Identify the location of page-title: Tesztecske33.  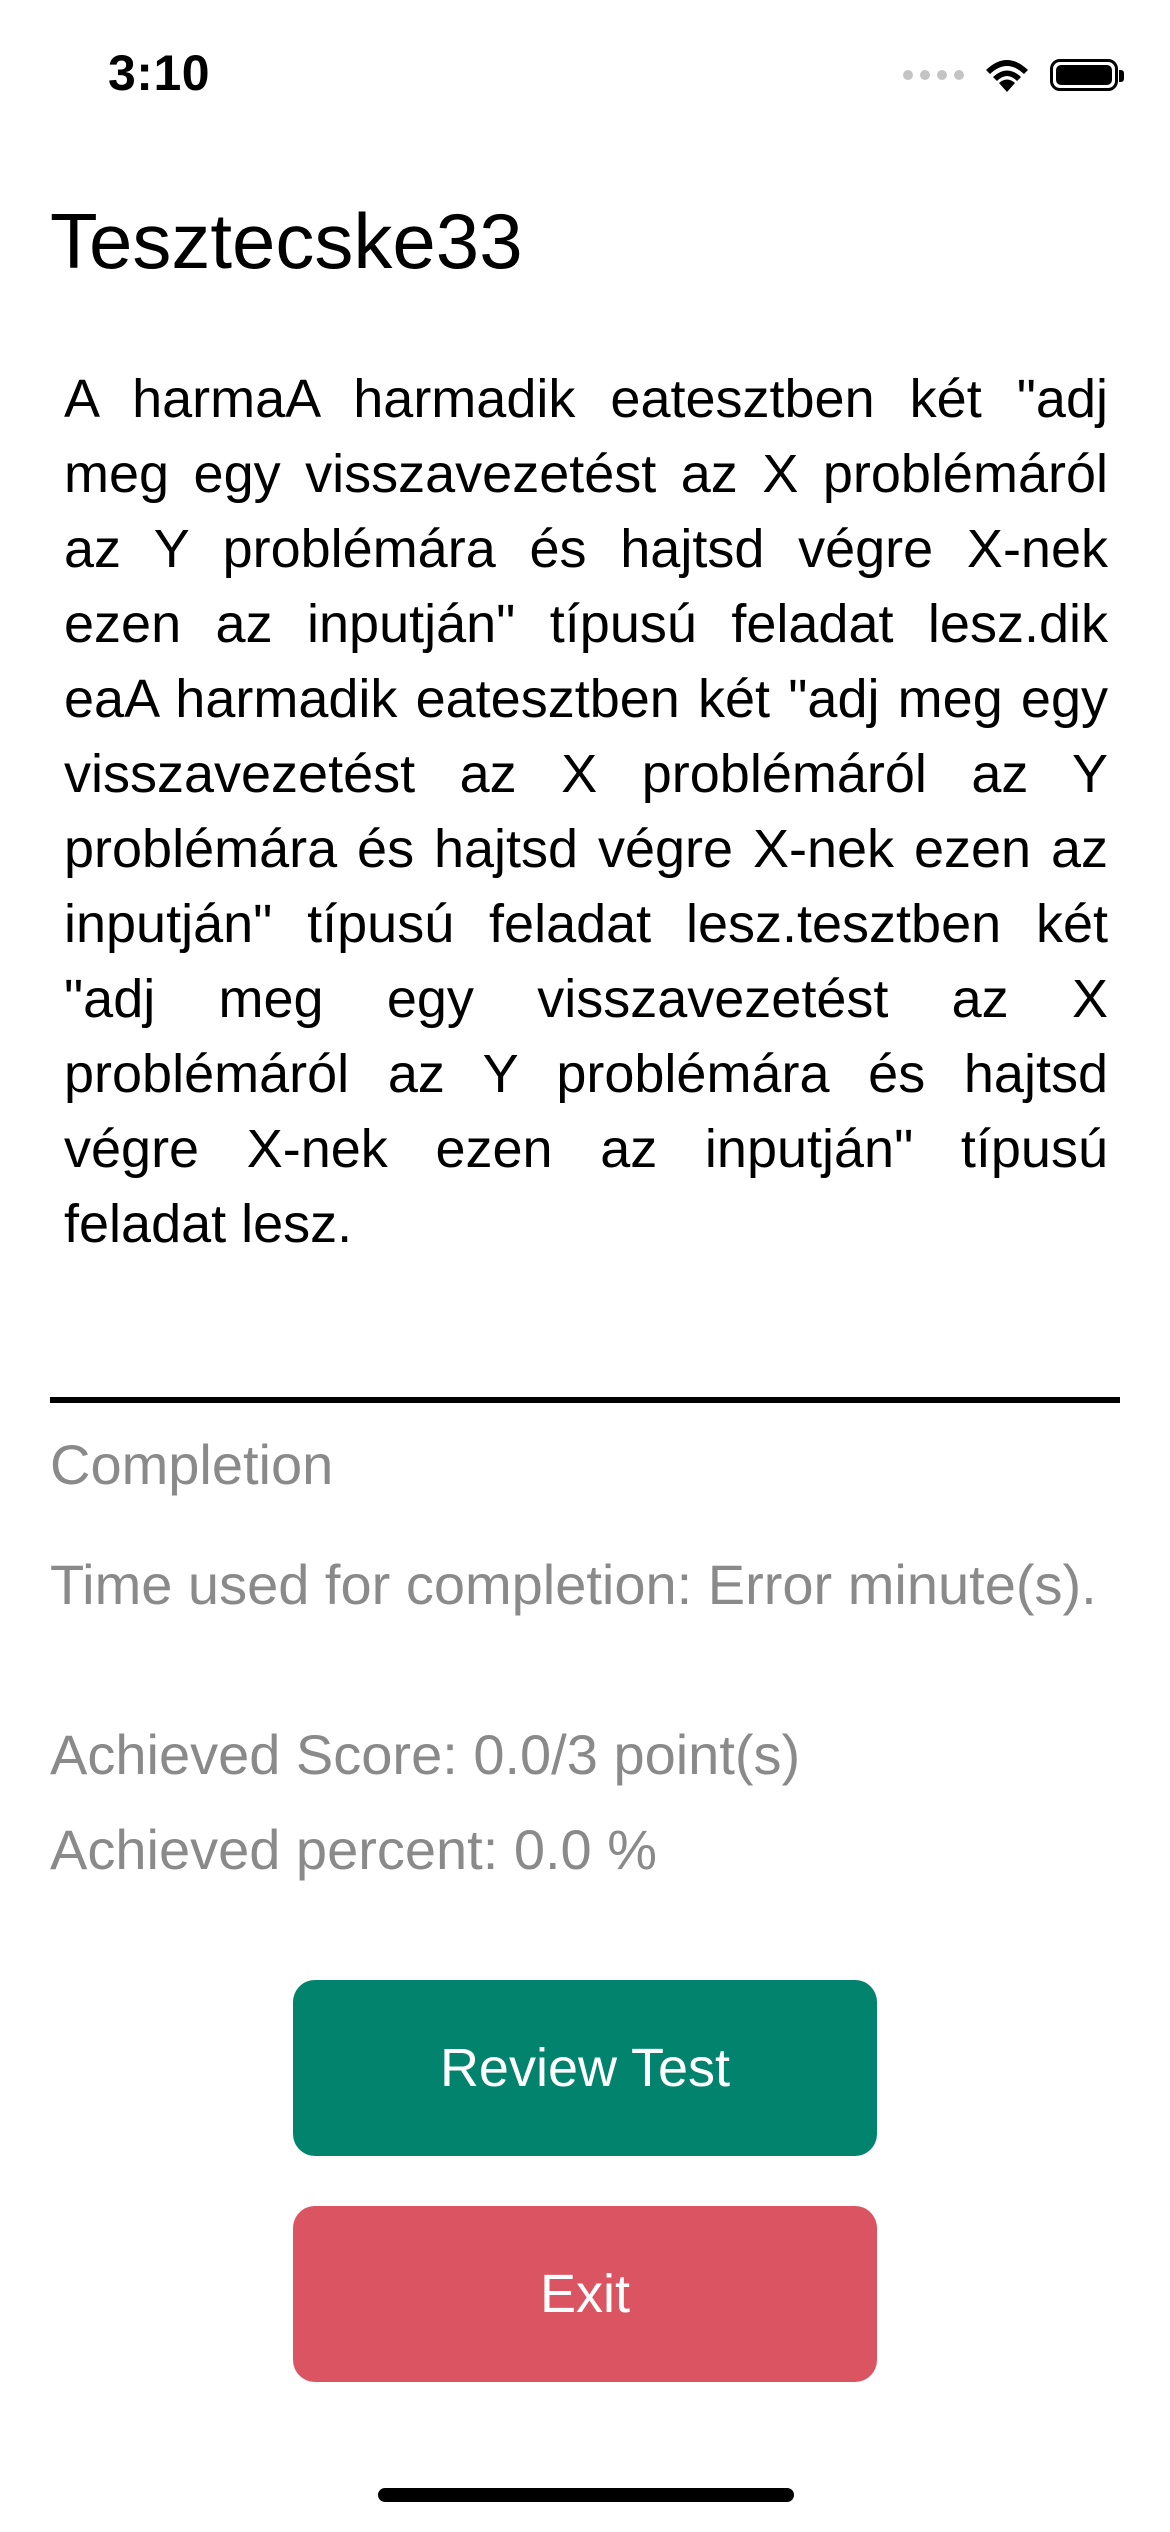
(286, 241).